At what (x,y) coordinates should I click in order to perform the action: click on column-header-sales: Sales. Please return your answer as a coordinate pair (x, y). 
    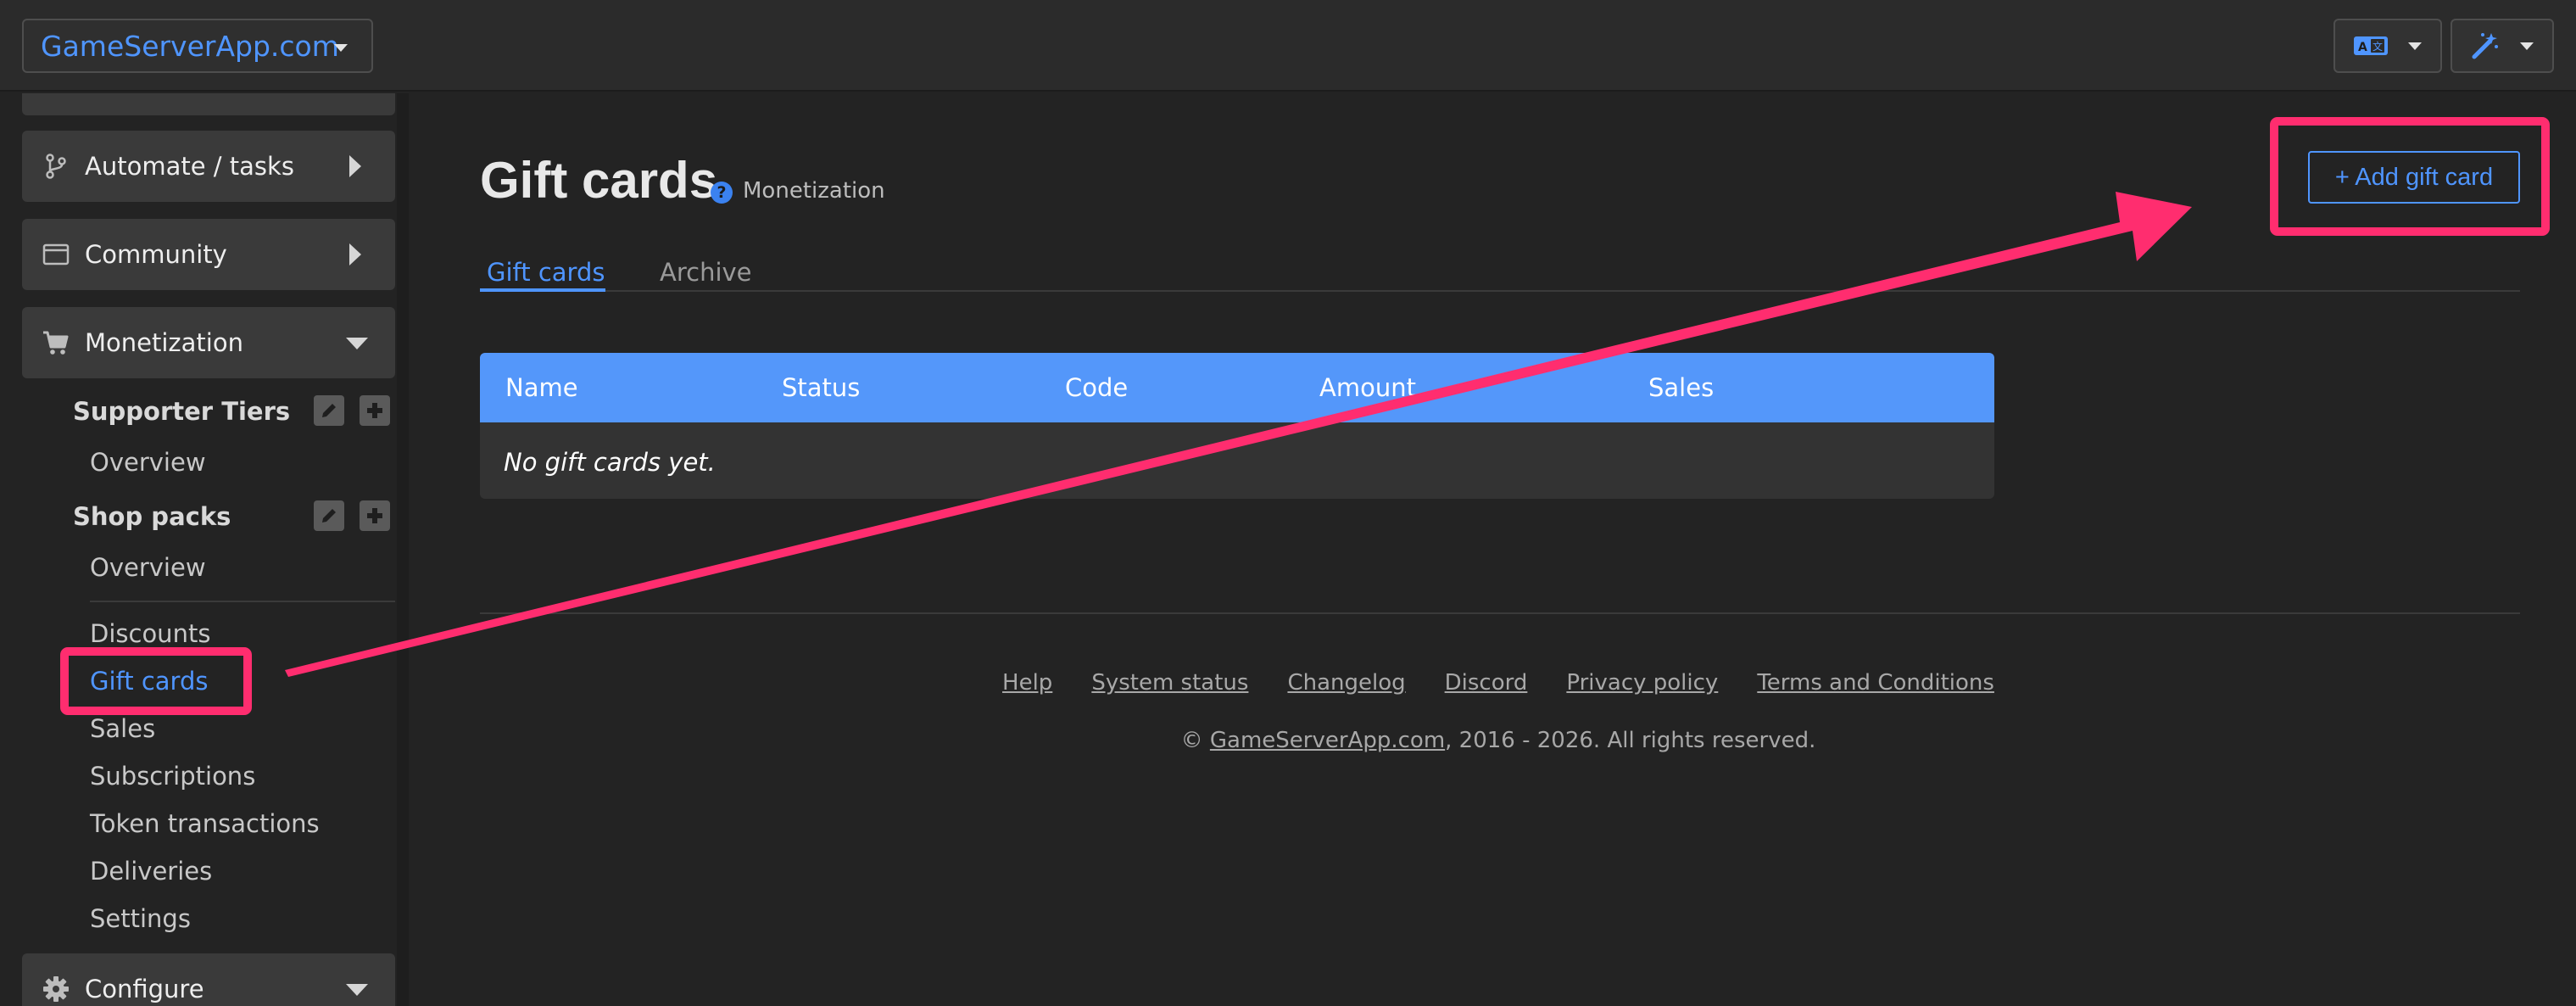
    Looking at the image, I should click on (1681, 388).